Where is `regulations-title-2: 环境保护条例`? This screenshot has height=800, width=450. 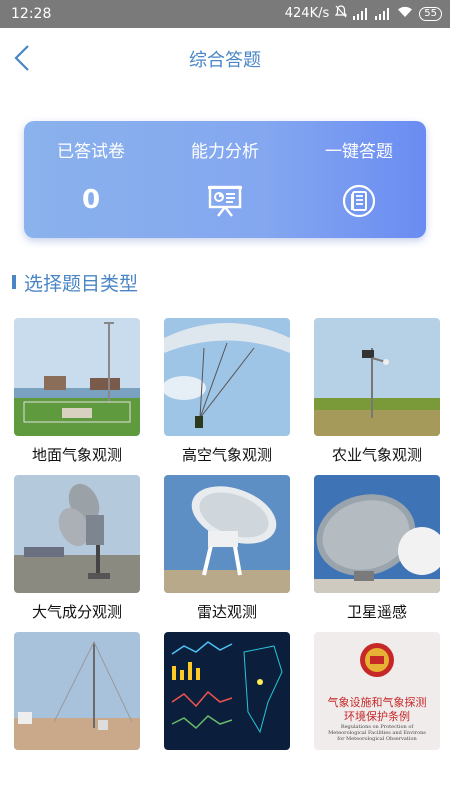
regulations-title-2: 环境保护条例 is located at coordinates (377, 716).